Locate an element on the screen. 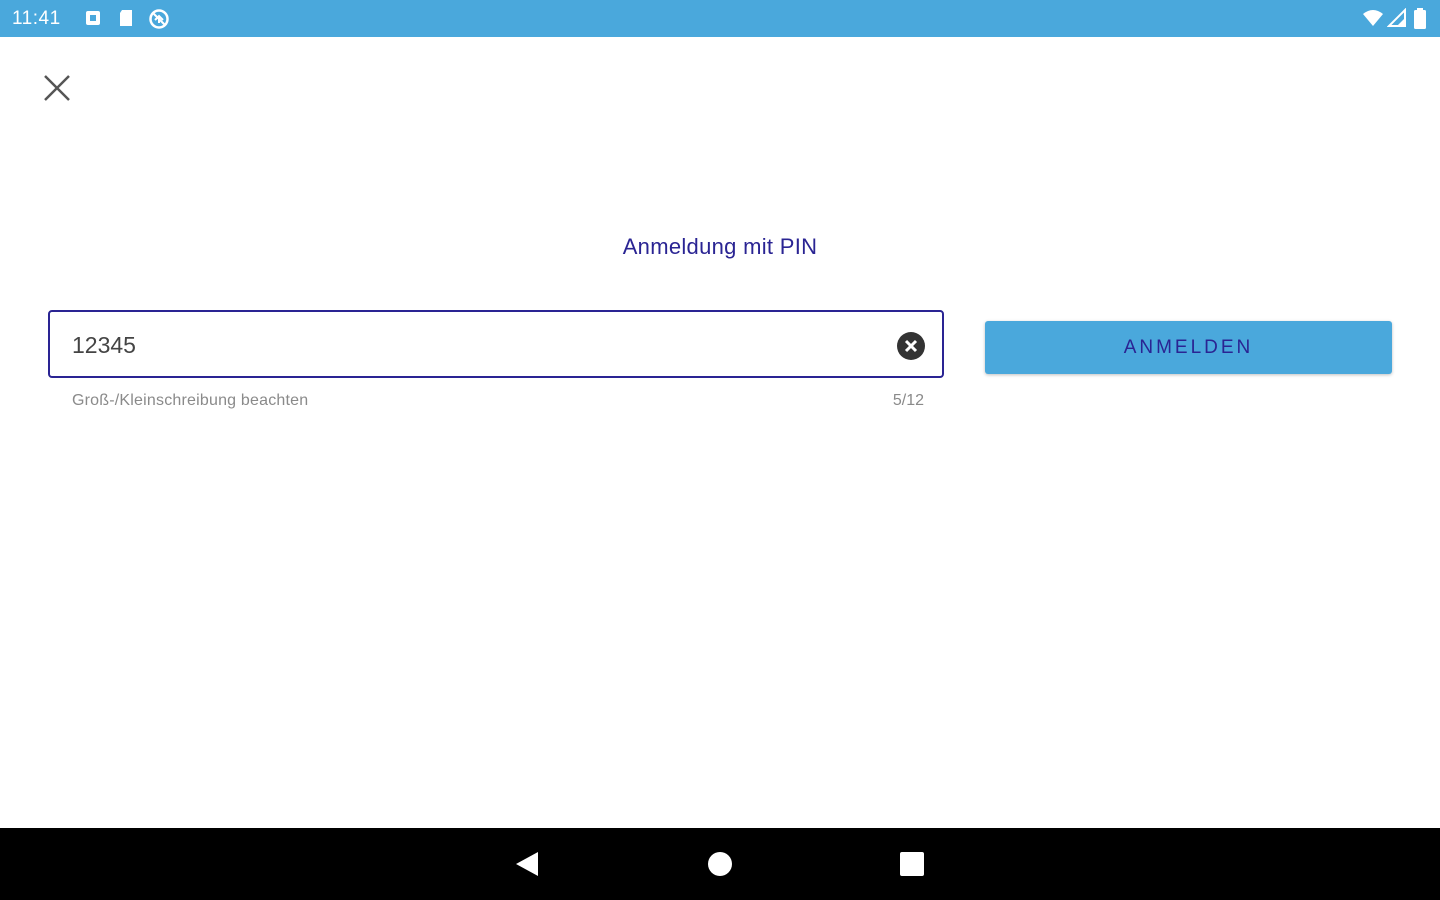  home-button is located at coordinates (720, 864).